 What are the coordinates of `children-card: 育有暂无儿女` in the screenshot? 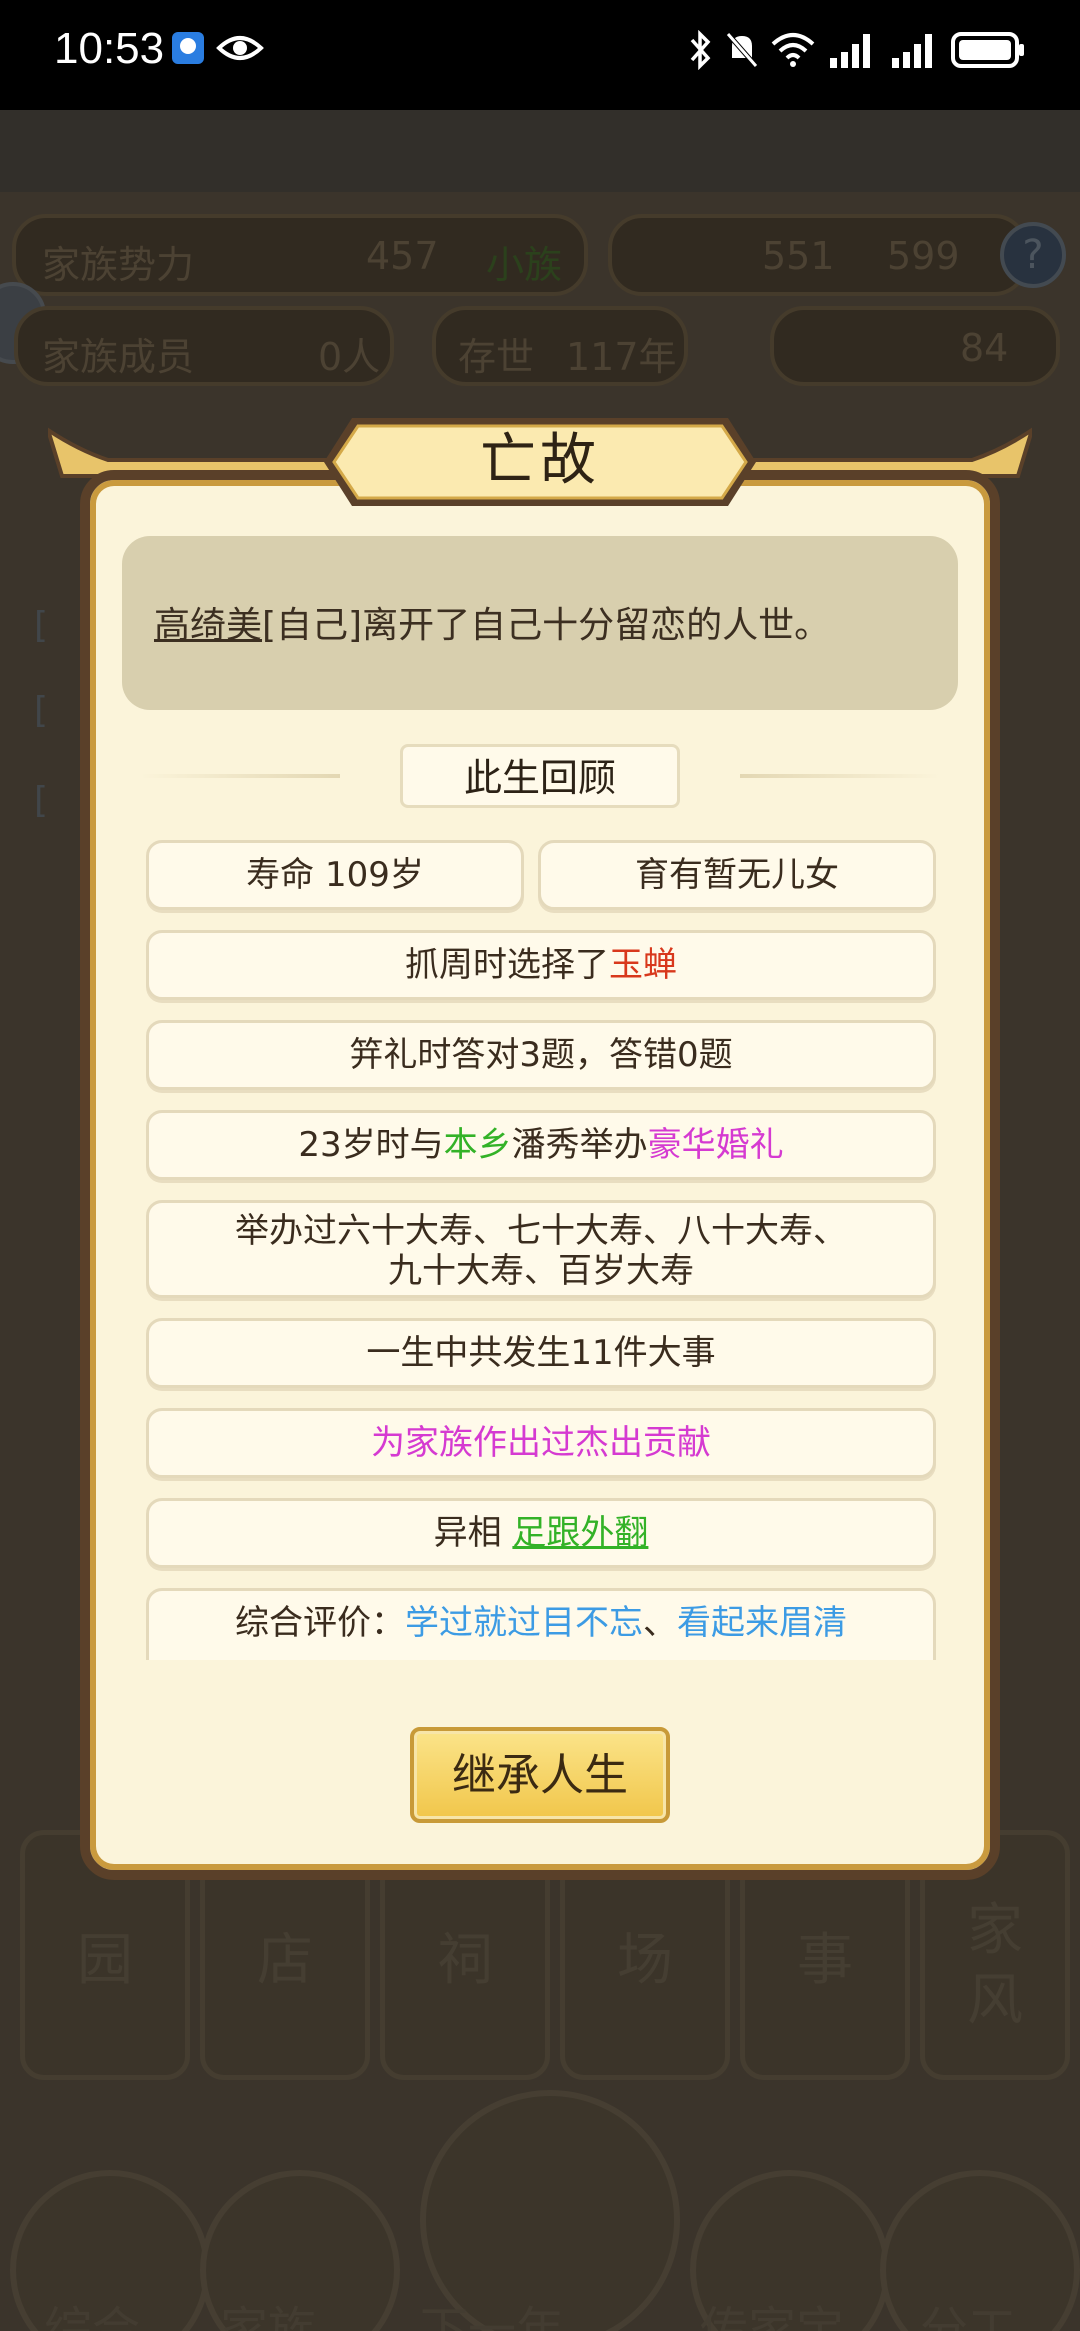 It's located at (737, 875).